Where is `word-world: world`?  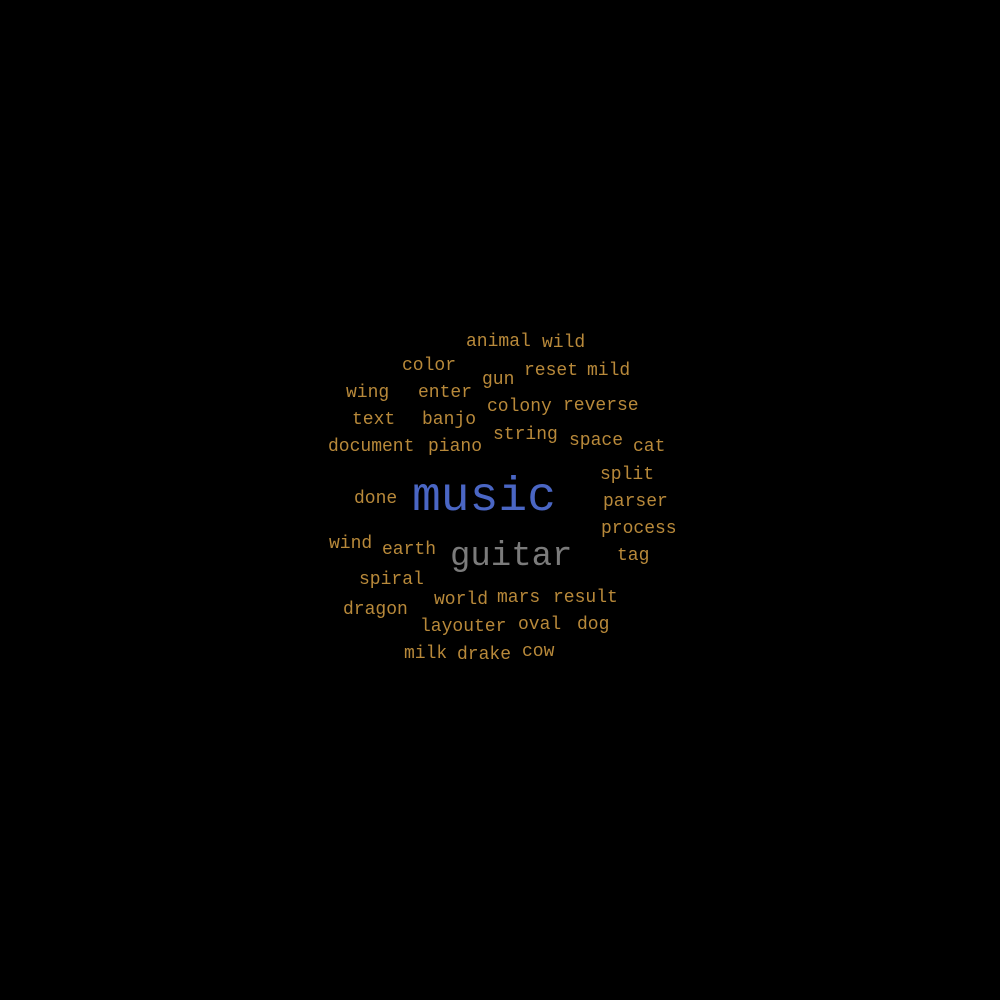
word-world: world is located at coordinates (461, 600).